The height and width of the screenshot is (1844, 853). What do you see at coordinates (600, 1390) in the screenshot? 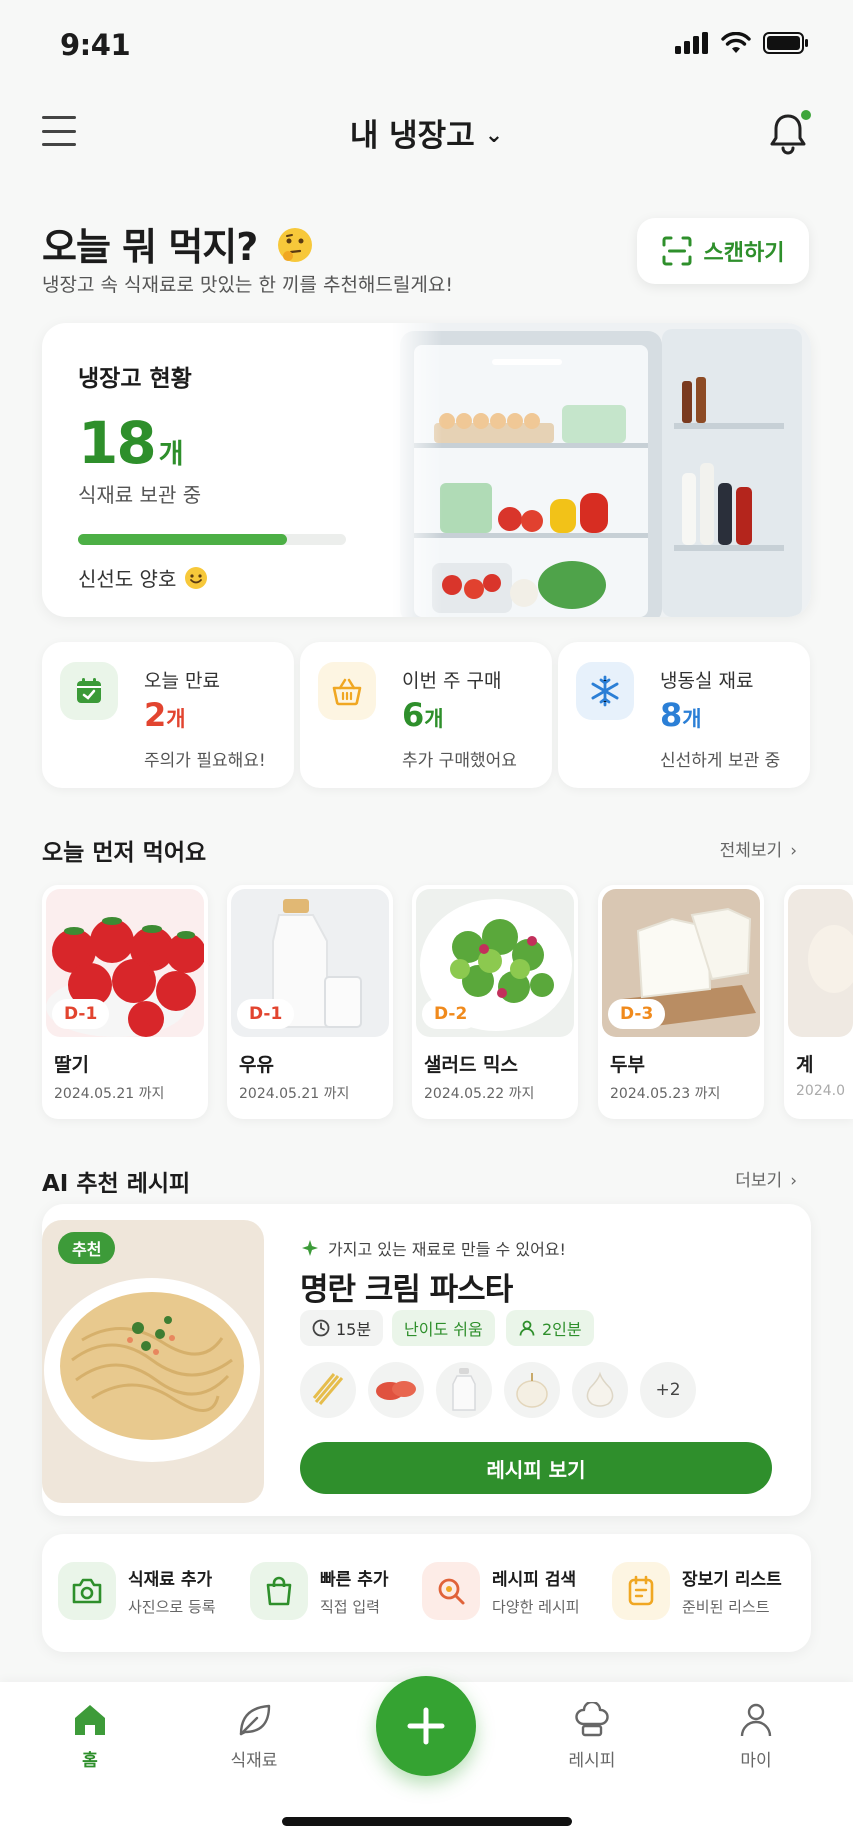
I see `ingredient-garlic` at bounding box center [600, 1390].